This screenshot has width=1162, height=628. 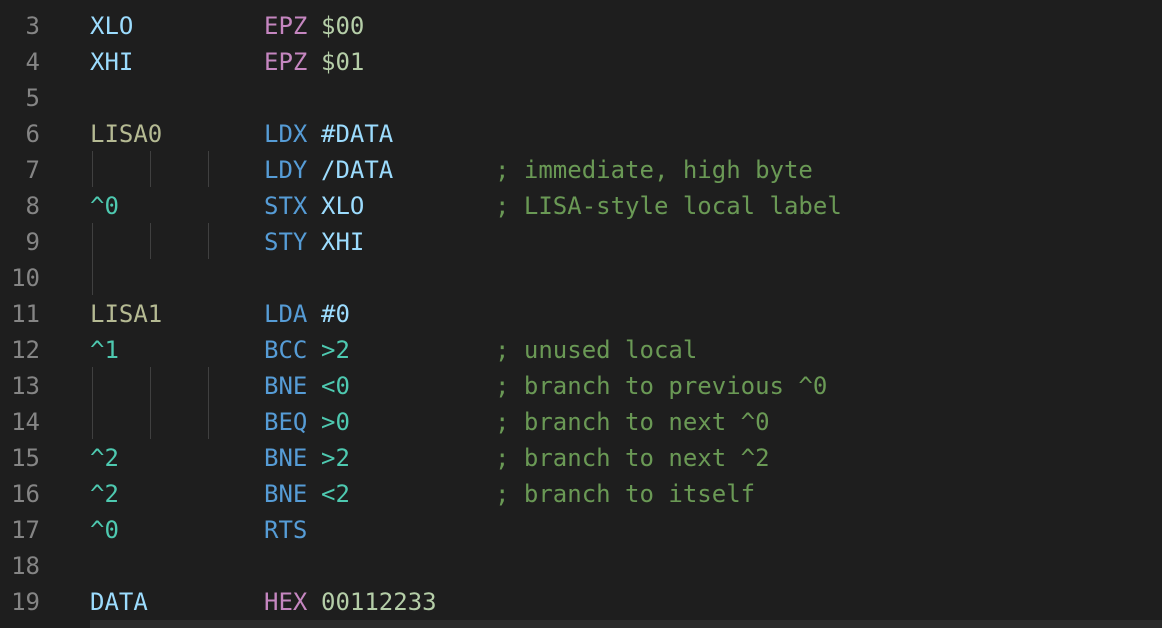 I want to click on code-operand: XHI, so click(x=343, y=242).